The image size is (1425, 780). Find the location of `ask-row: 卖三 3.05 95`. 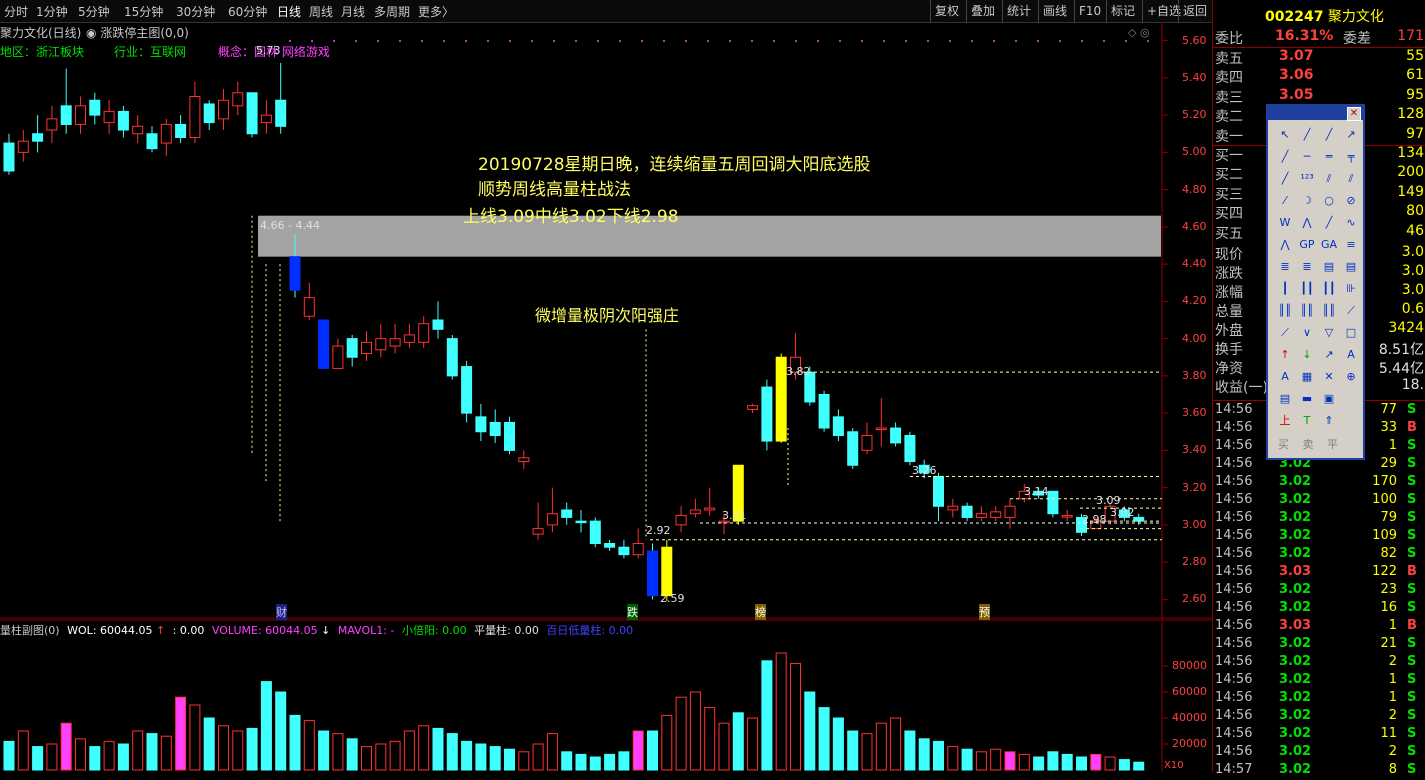

ask-row: 卖三 3.05 95 is located at coordinates (1319, 96).